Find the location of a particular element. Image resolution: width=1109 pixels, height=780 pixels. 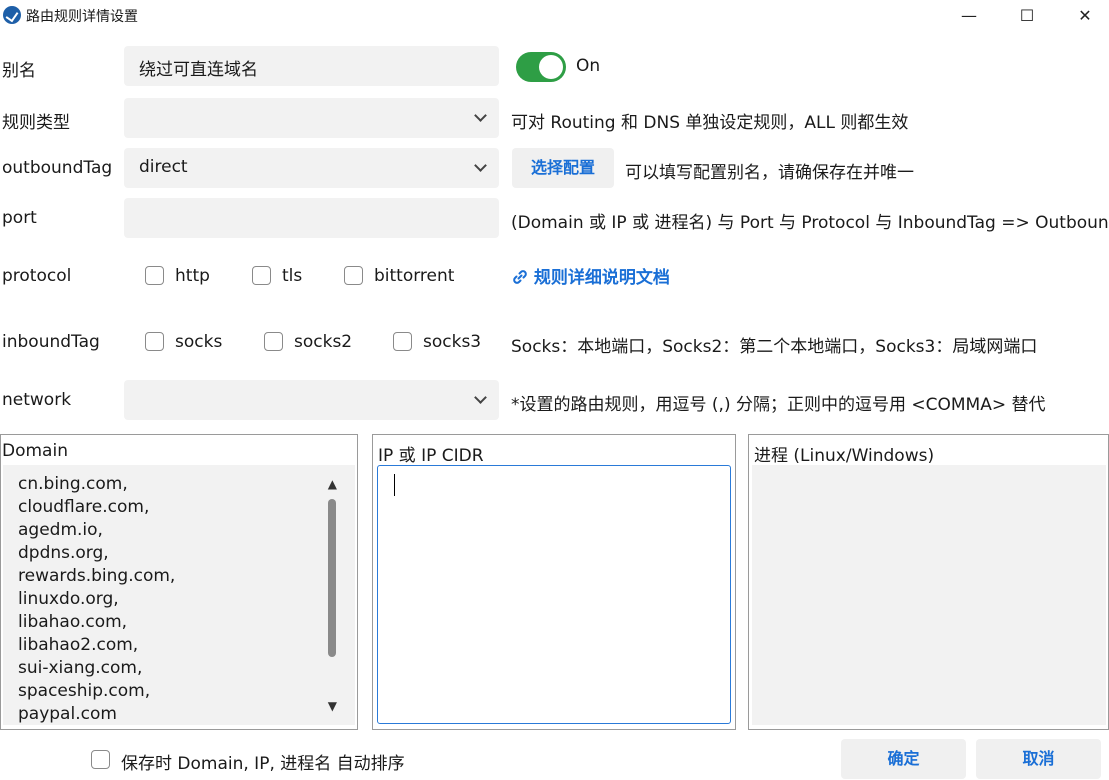

app-logo-icon is located at coordinates (12, 15).